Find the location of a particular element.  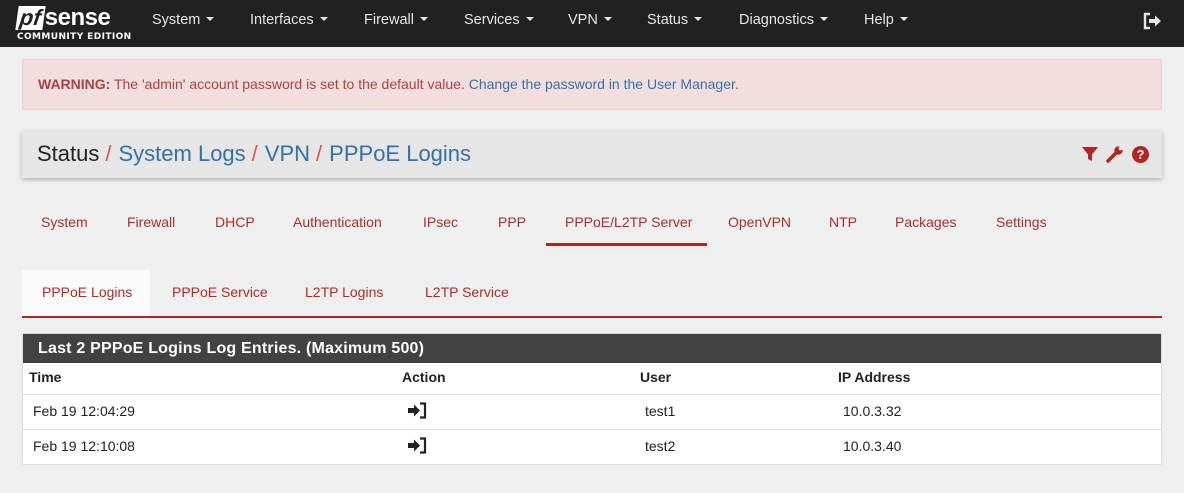

sign-out-icon is located at coordinates (1153, 21).